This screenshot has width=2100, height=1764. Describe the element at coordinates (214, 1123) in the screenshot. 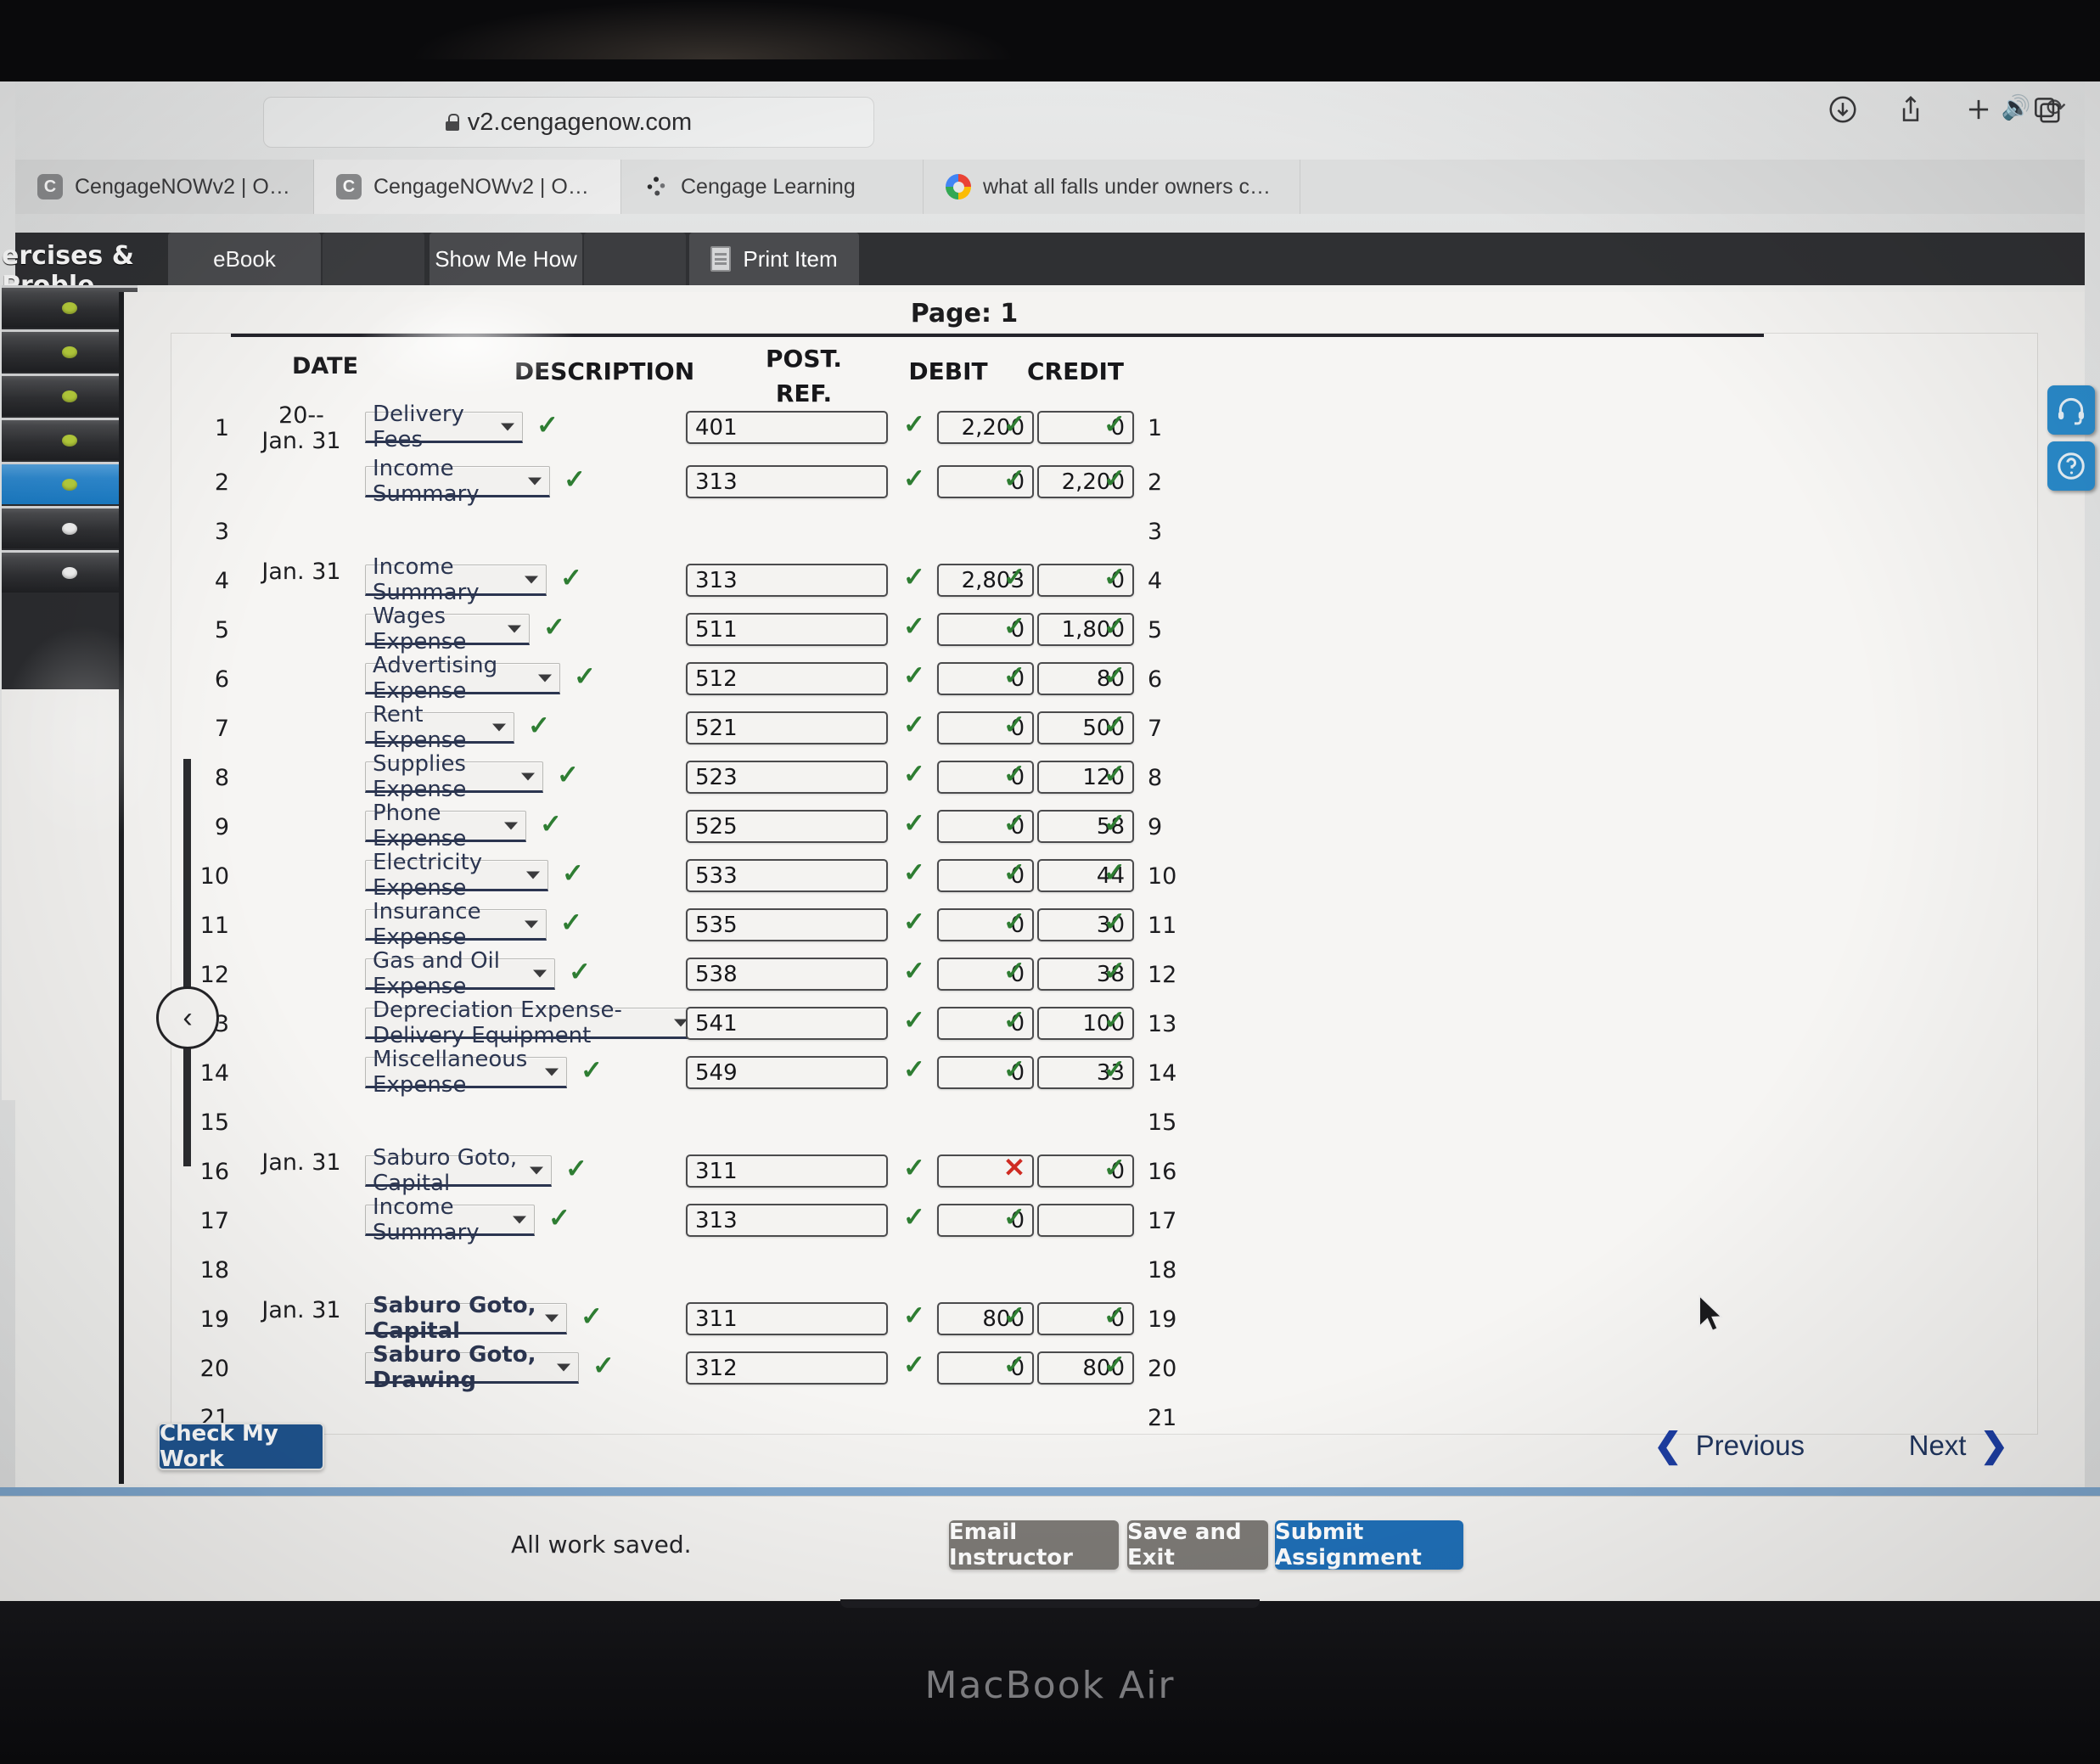

I see `row-number-left: 15` at that location.